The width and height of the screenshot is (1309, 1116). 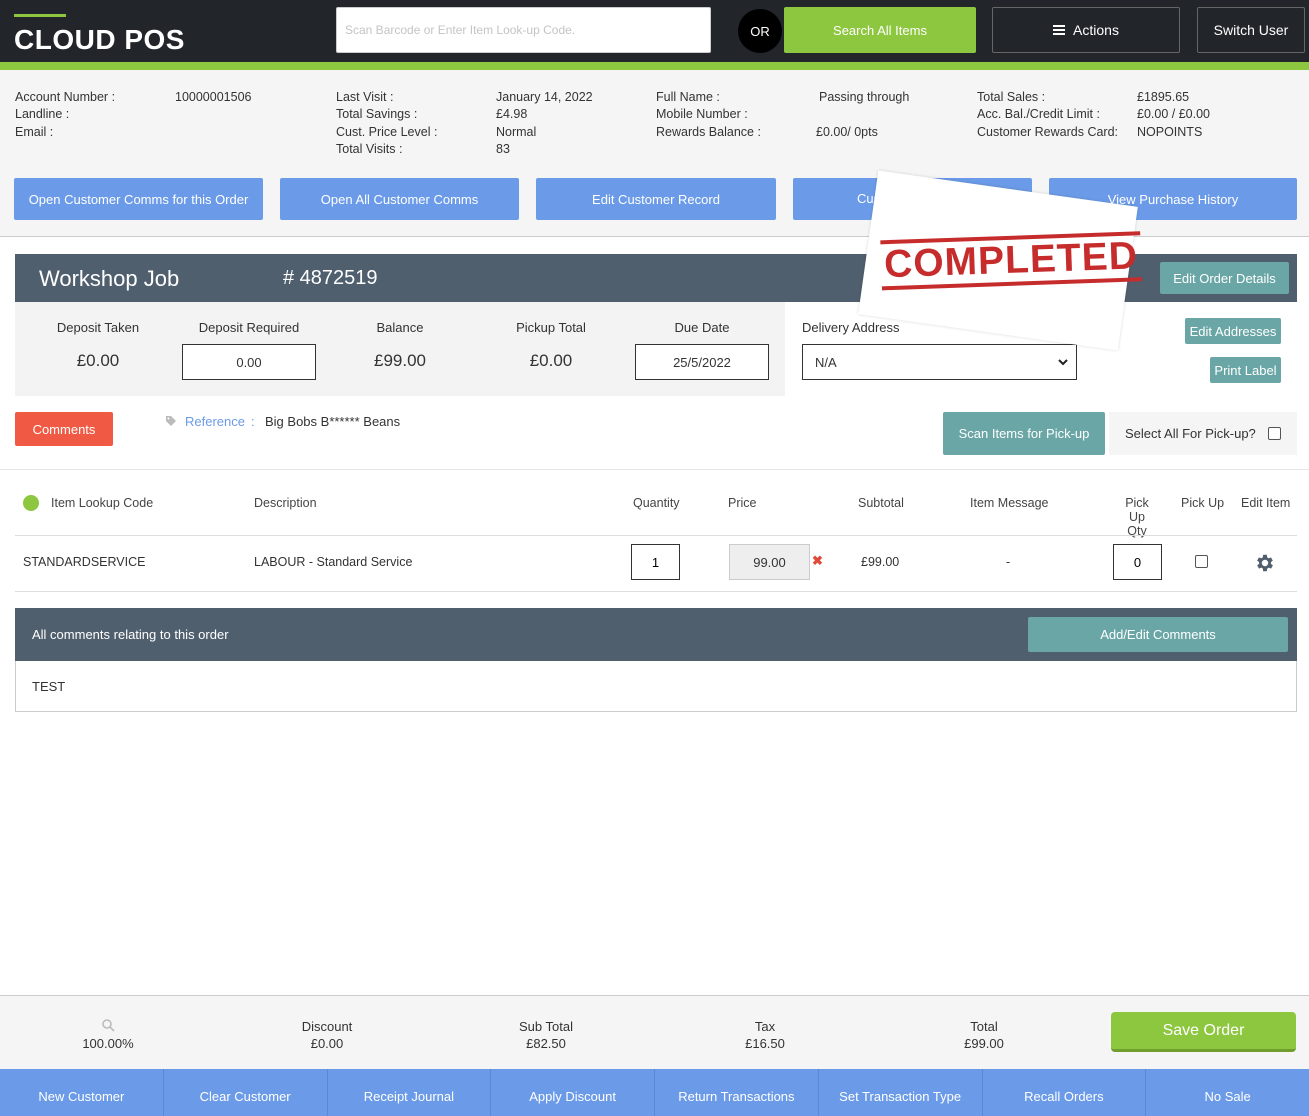 I want to click on tax-label: Tax, so click(x=765, y=1026).